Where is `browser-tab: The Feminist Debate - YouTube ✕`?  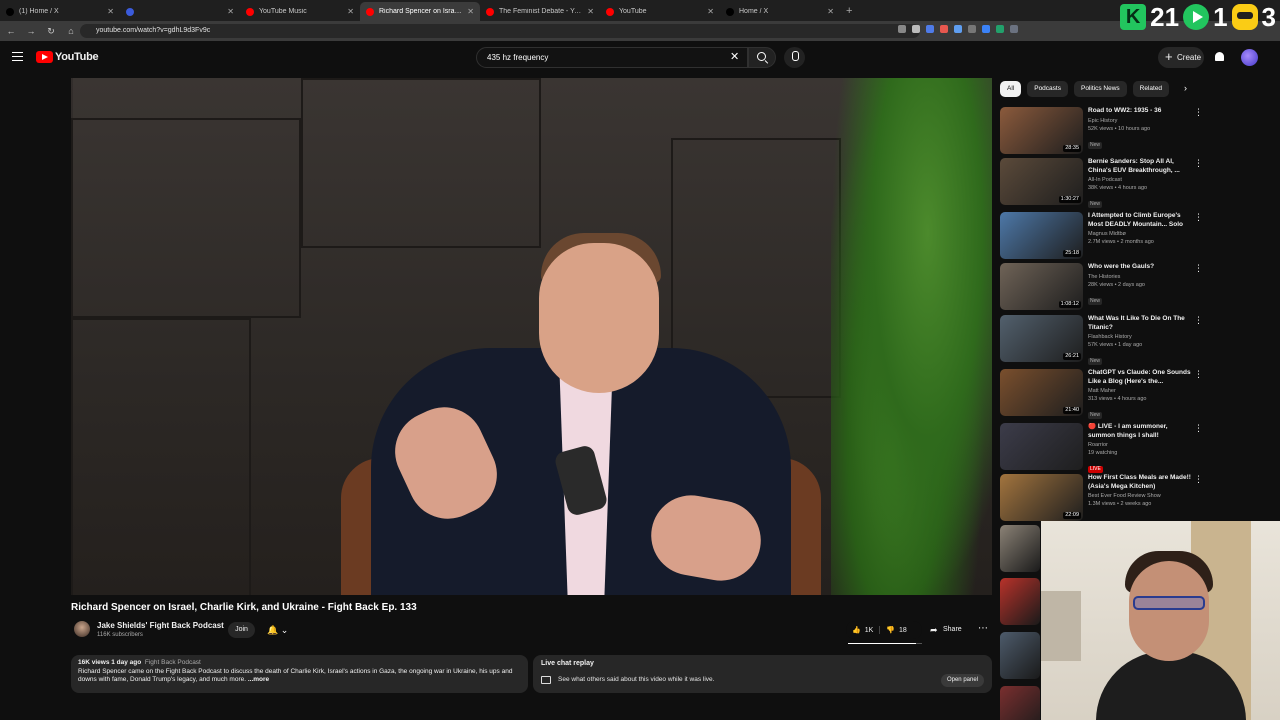
browser-tab: The Feminist Debate - YouTube ✕ is located at coordinates (540, 11).